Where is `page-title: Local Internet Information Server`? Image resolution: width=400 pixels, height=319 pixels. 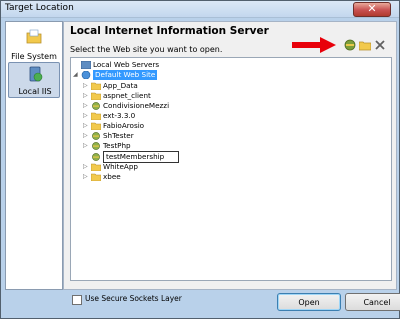 page-title: Local Internet Information Server is located at coordinates (169, 31).